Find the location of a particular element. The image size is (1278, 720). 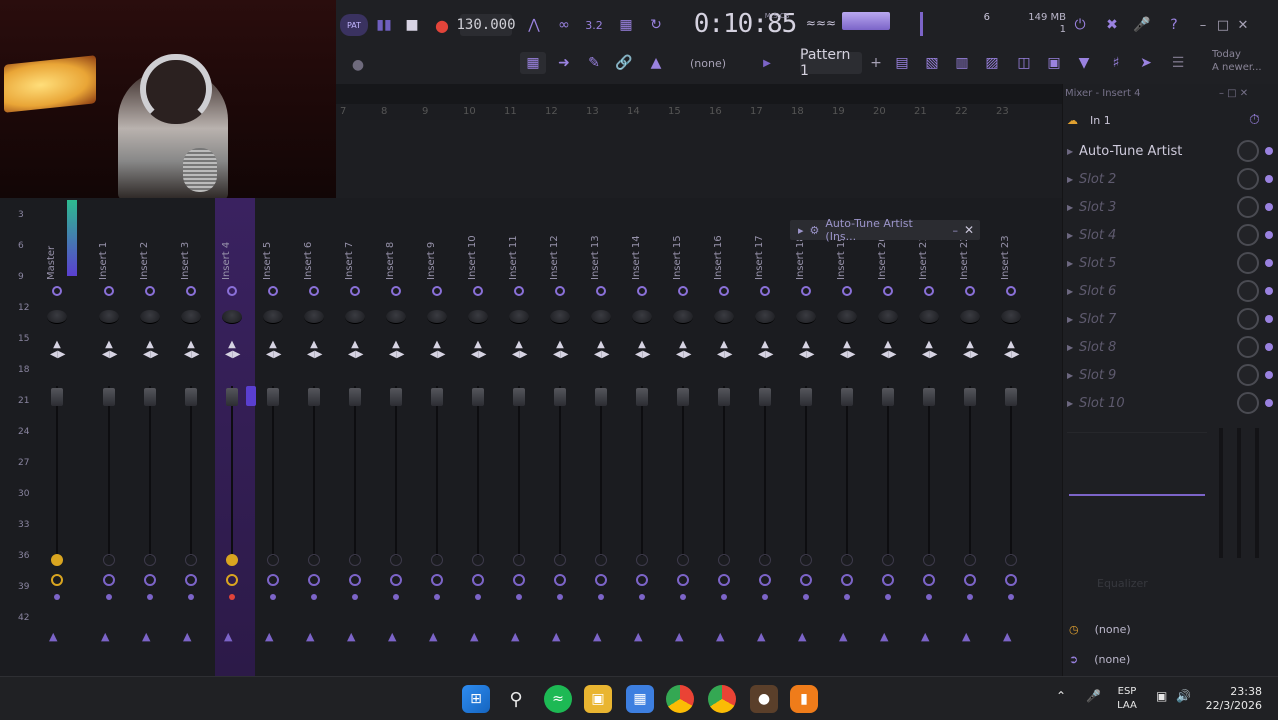

piano-roll-icon: ▤ is located at coordinates (902, 63).